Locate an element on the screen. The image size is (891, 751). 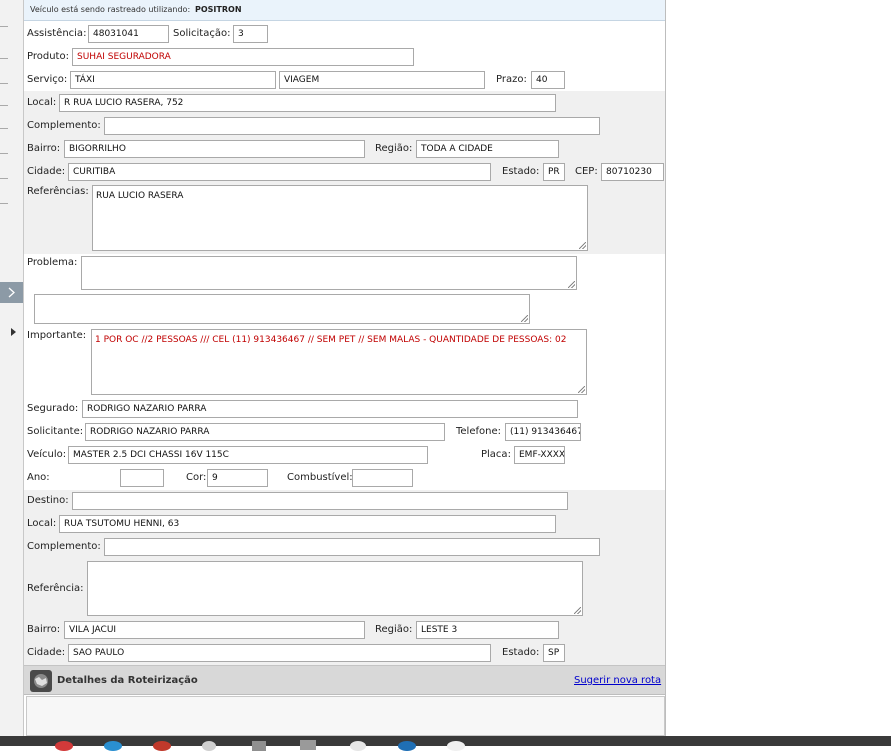
local-label: Local: is located at coordinates (42, 102).